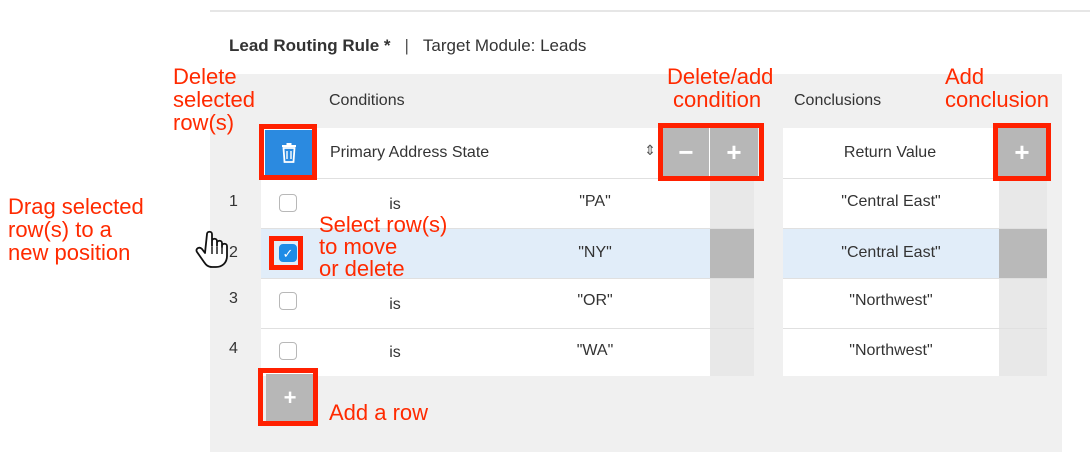 The image size is (1090, 453). Describe the element at coordinates (595, 300) in the screenshot. I see `row-value: "OR"` at that location.